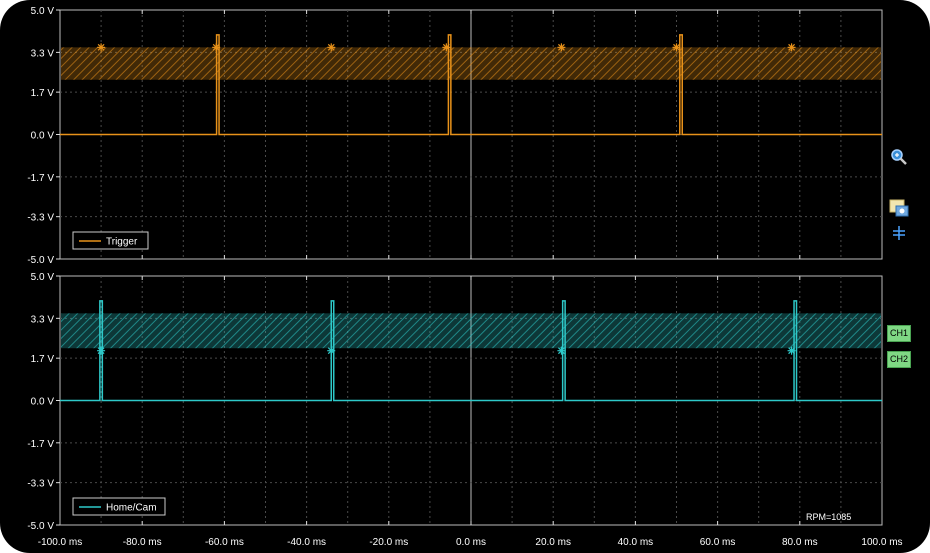  I want to click on zoom-icon, so click(899, 157).